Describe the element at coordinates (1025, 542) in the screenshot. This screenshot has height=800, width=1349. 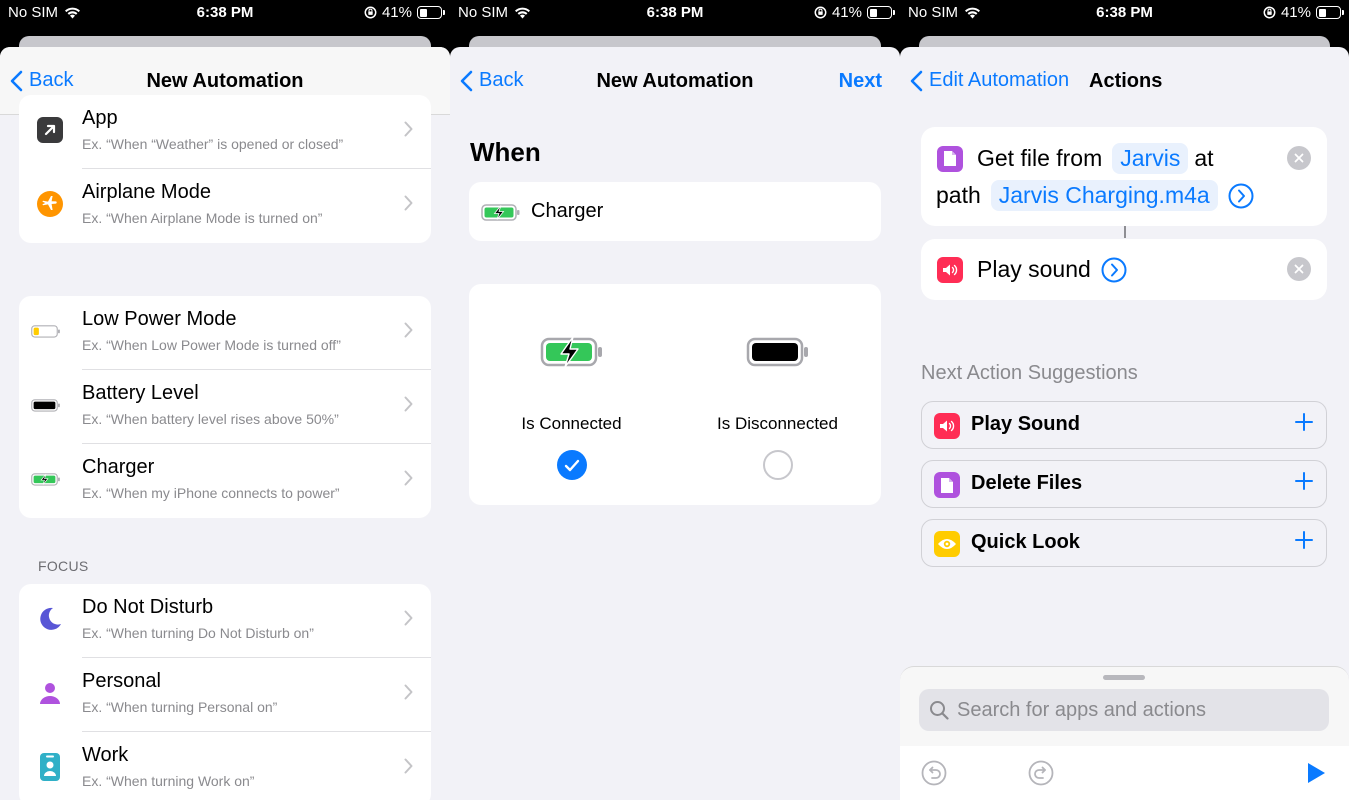
I see `suggestion-label: Quick Look` at that location.